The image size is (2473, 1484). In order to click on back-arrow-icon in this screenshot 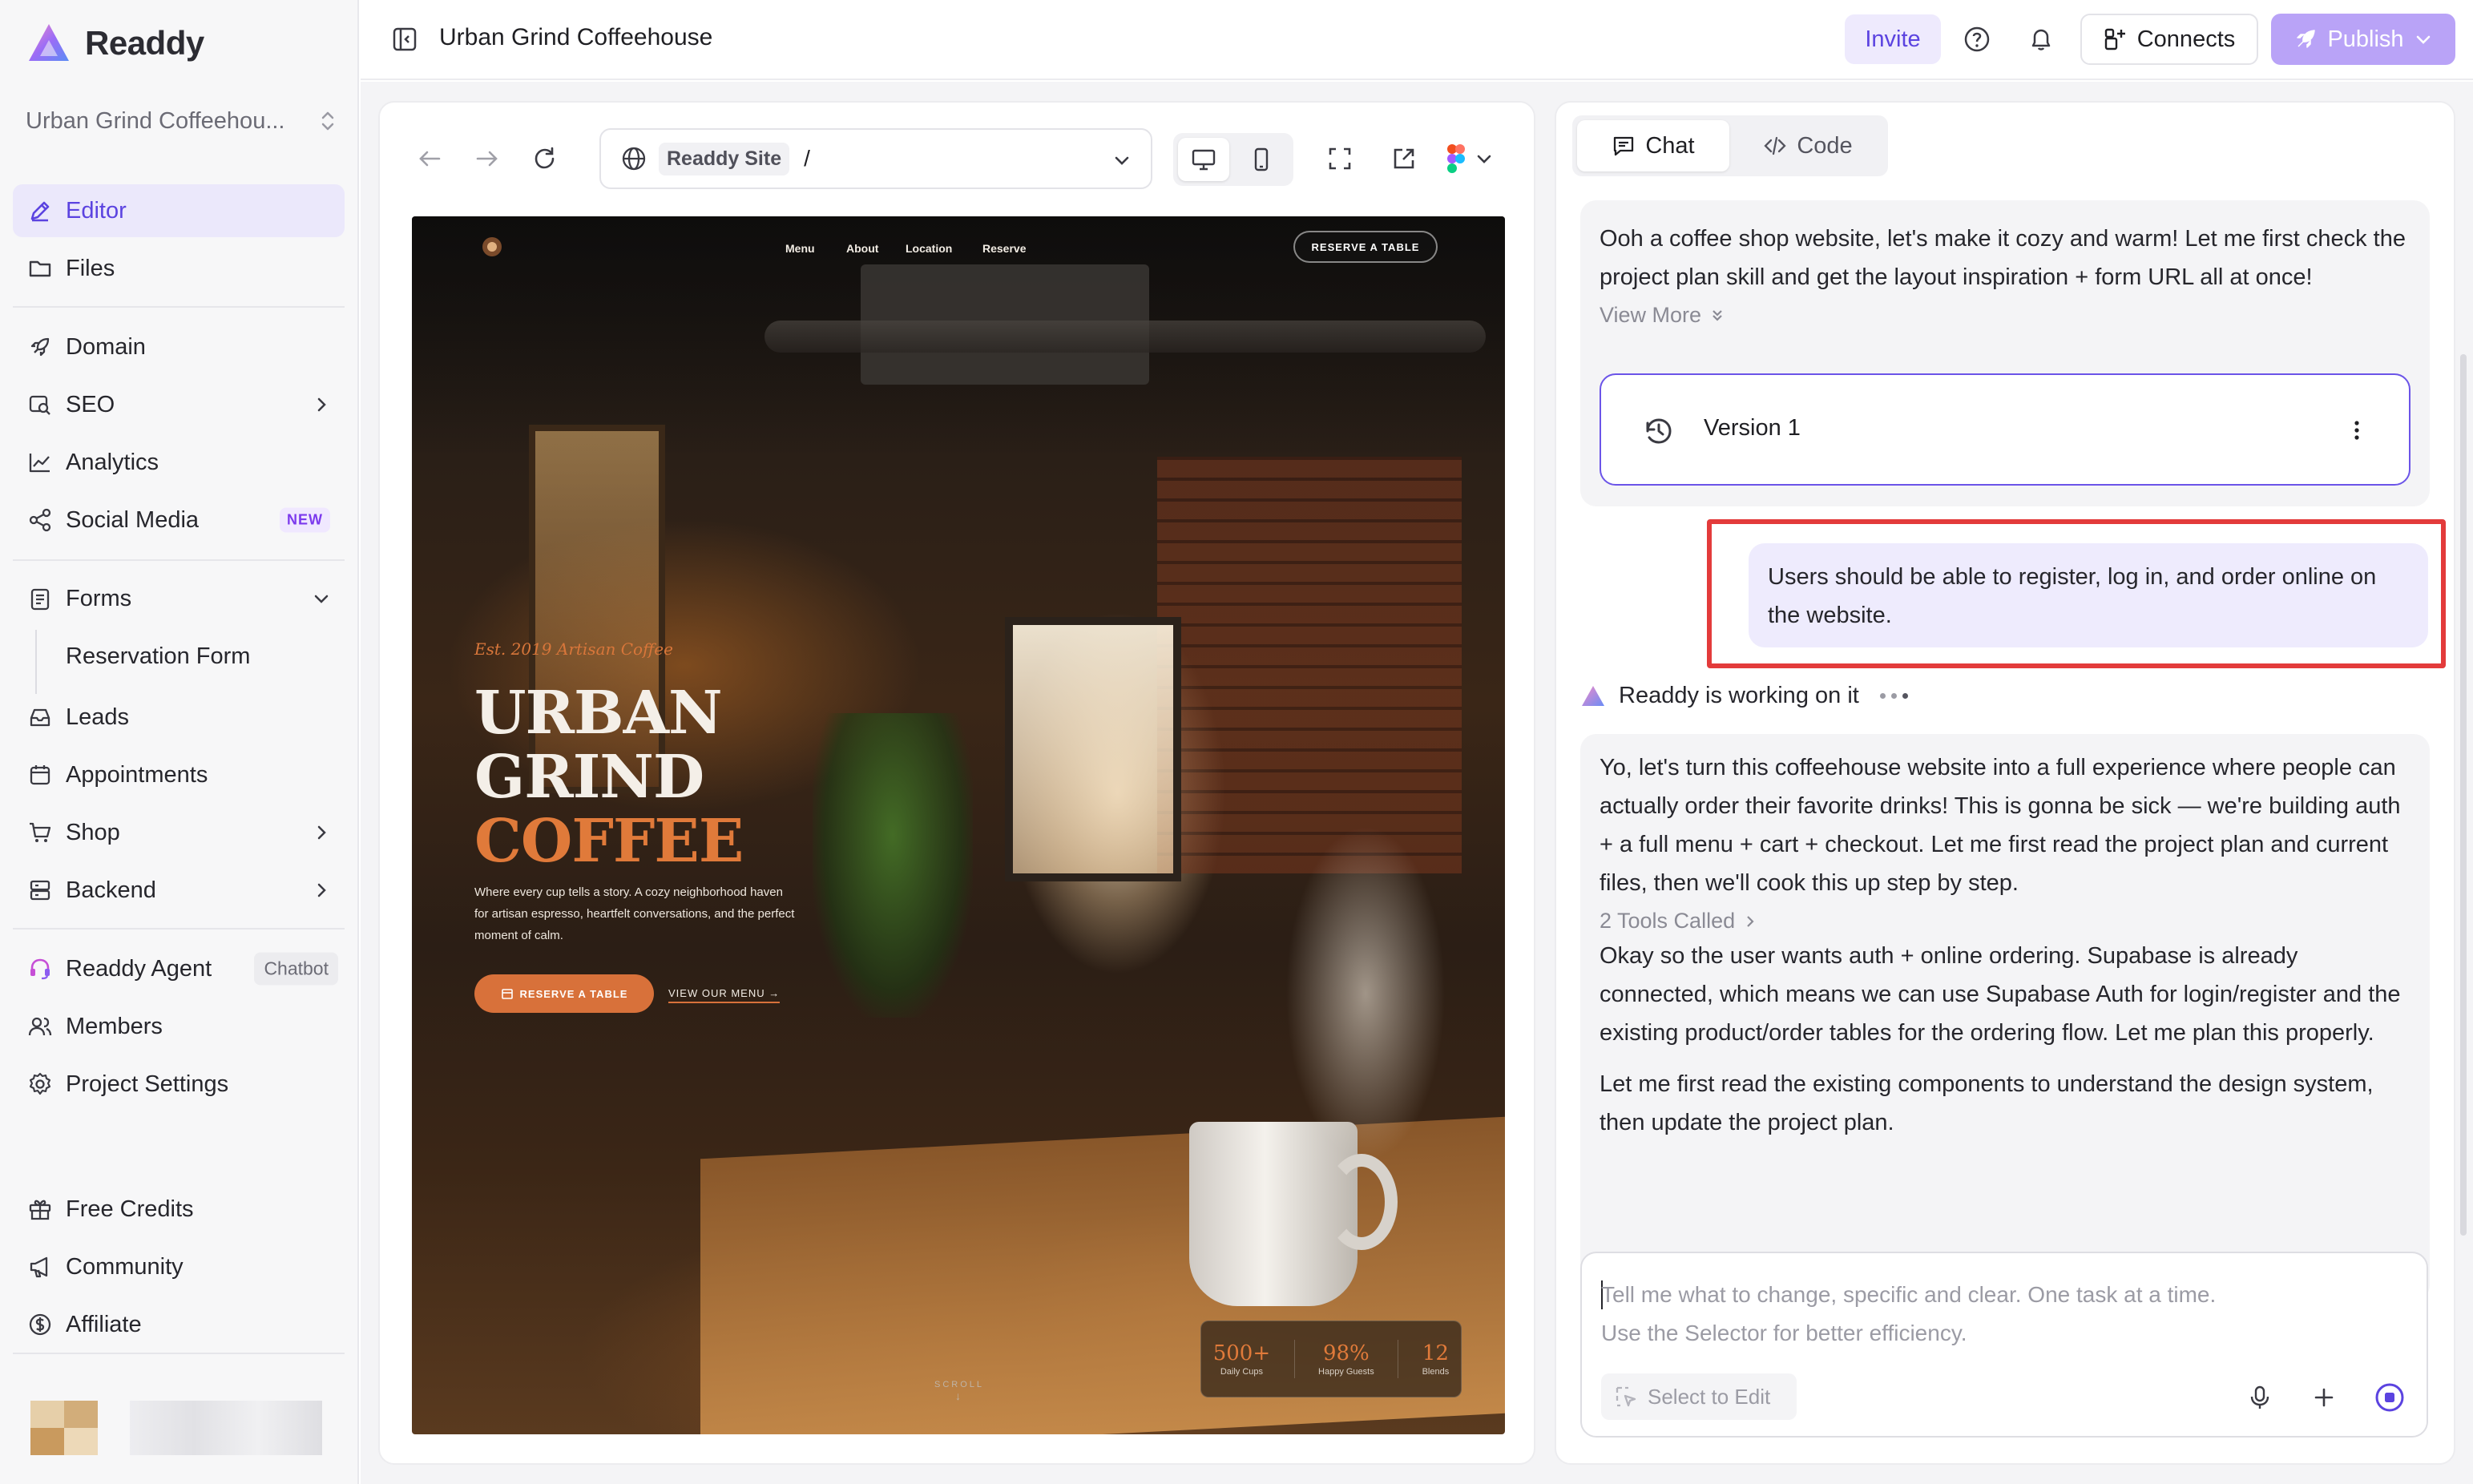, I will do `click(429, 159)`.